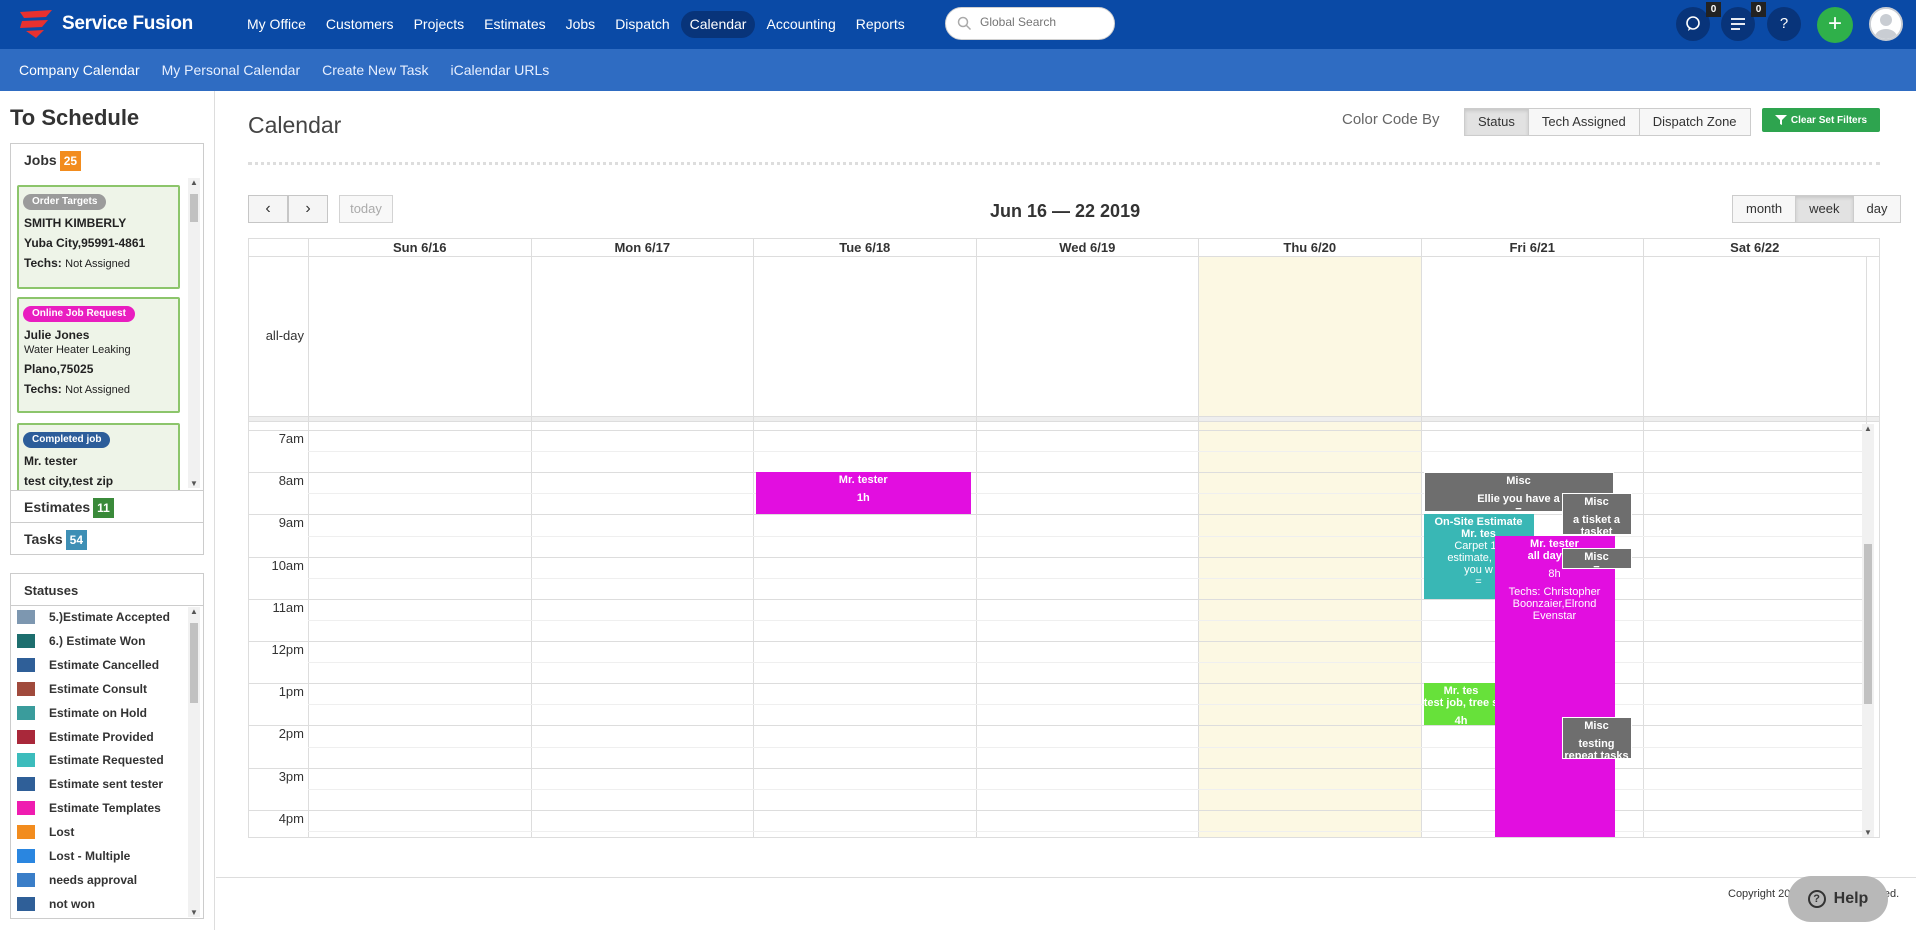  I want to click on jobs-tab: Jobs 25, so click(107, 159).